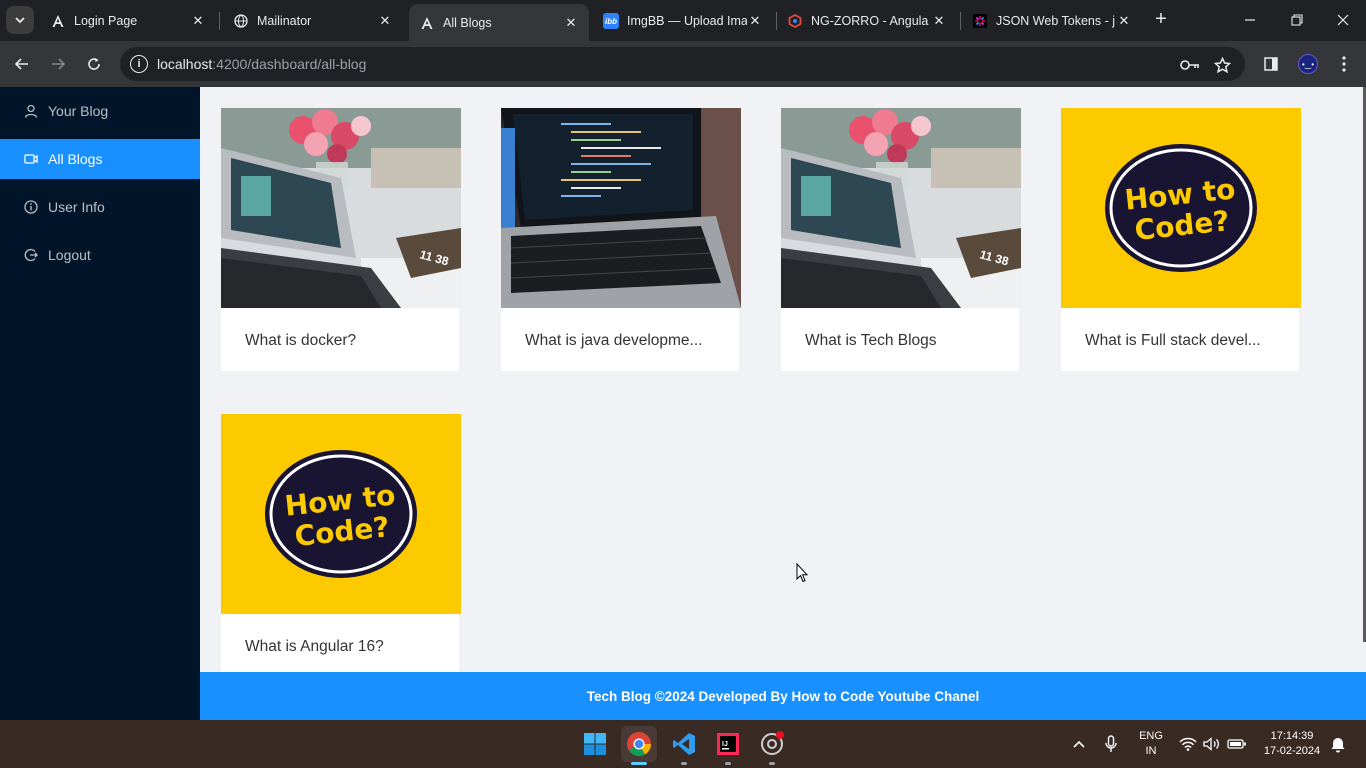 The height and width of the screenshot is (768, 1366). Describe the element at coordinates (75, 159) in the screenshot. I see `sidebar-item-label: All Blogs` at that location.